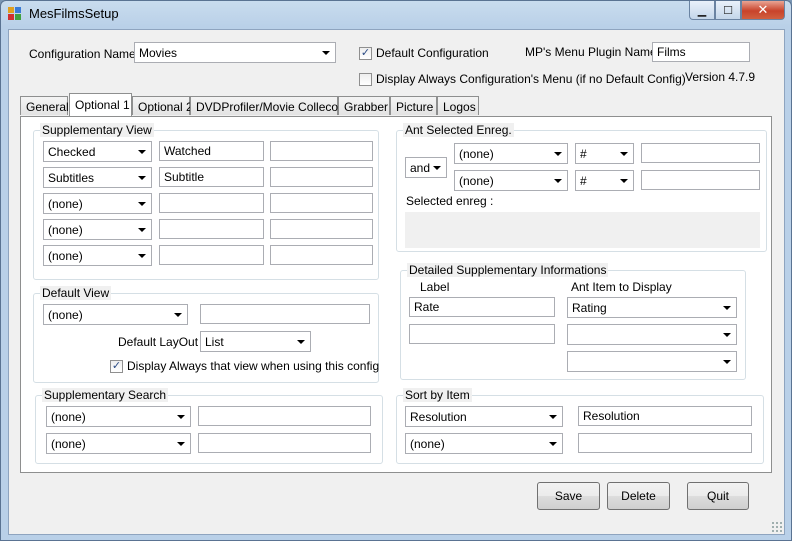 The image size is (792, 541). Describe the element at coordinates (235, 52) in the screenshot. I see `config-name-combo: Movies` at that location.